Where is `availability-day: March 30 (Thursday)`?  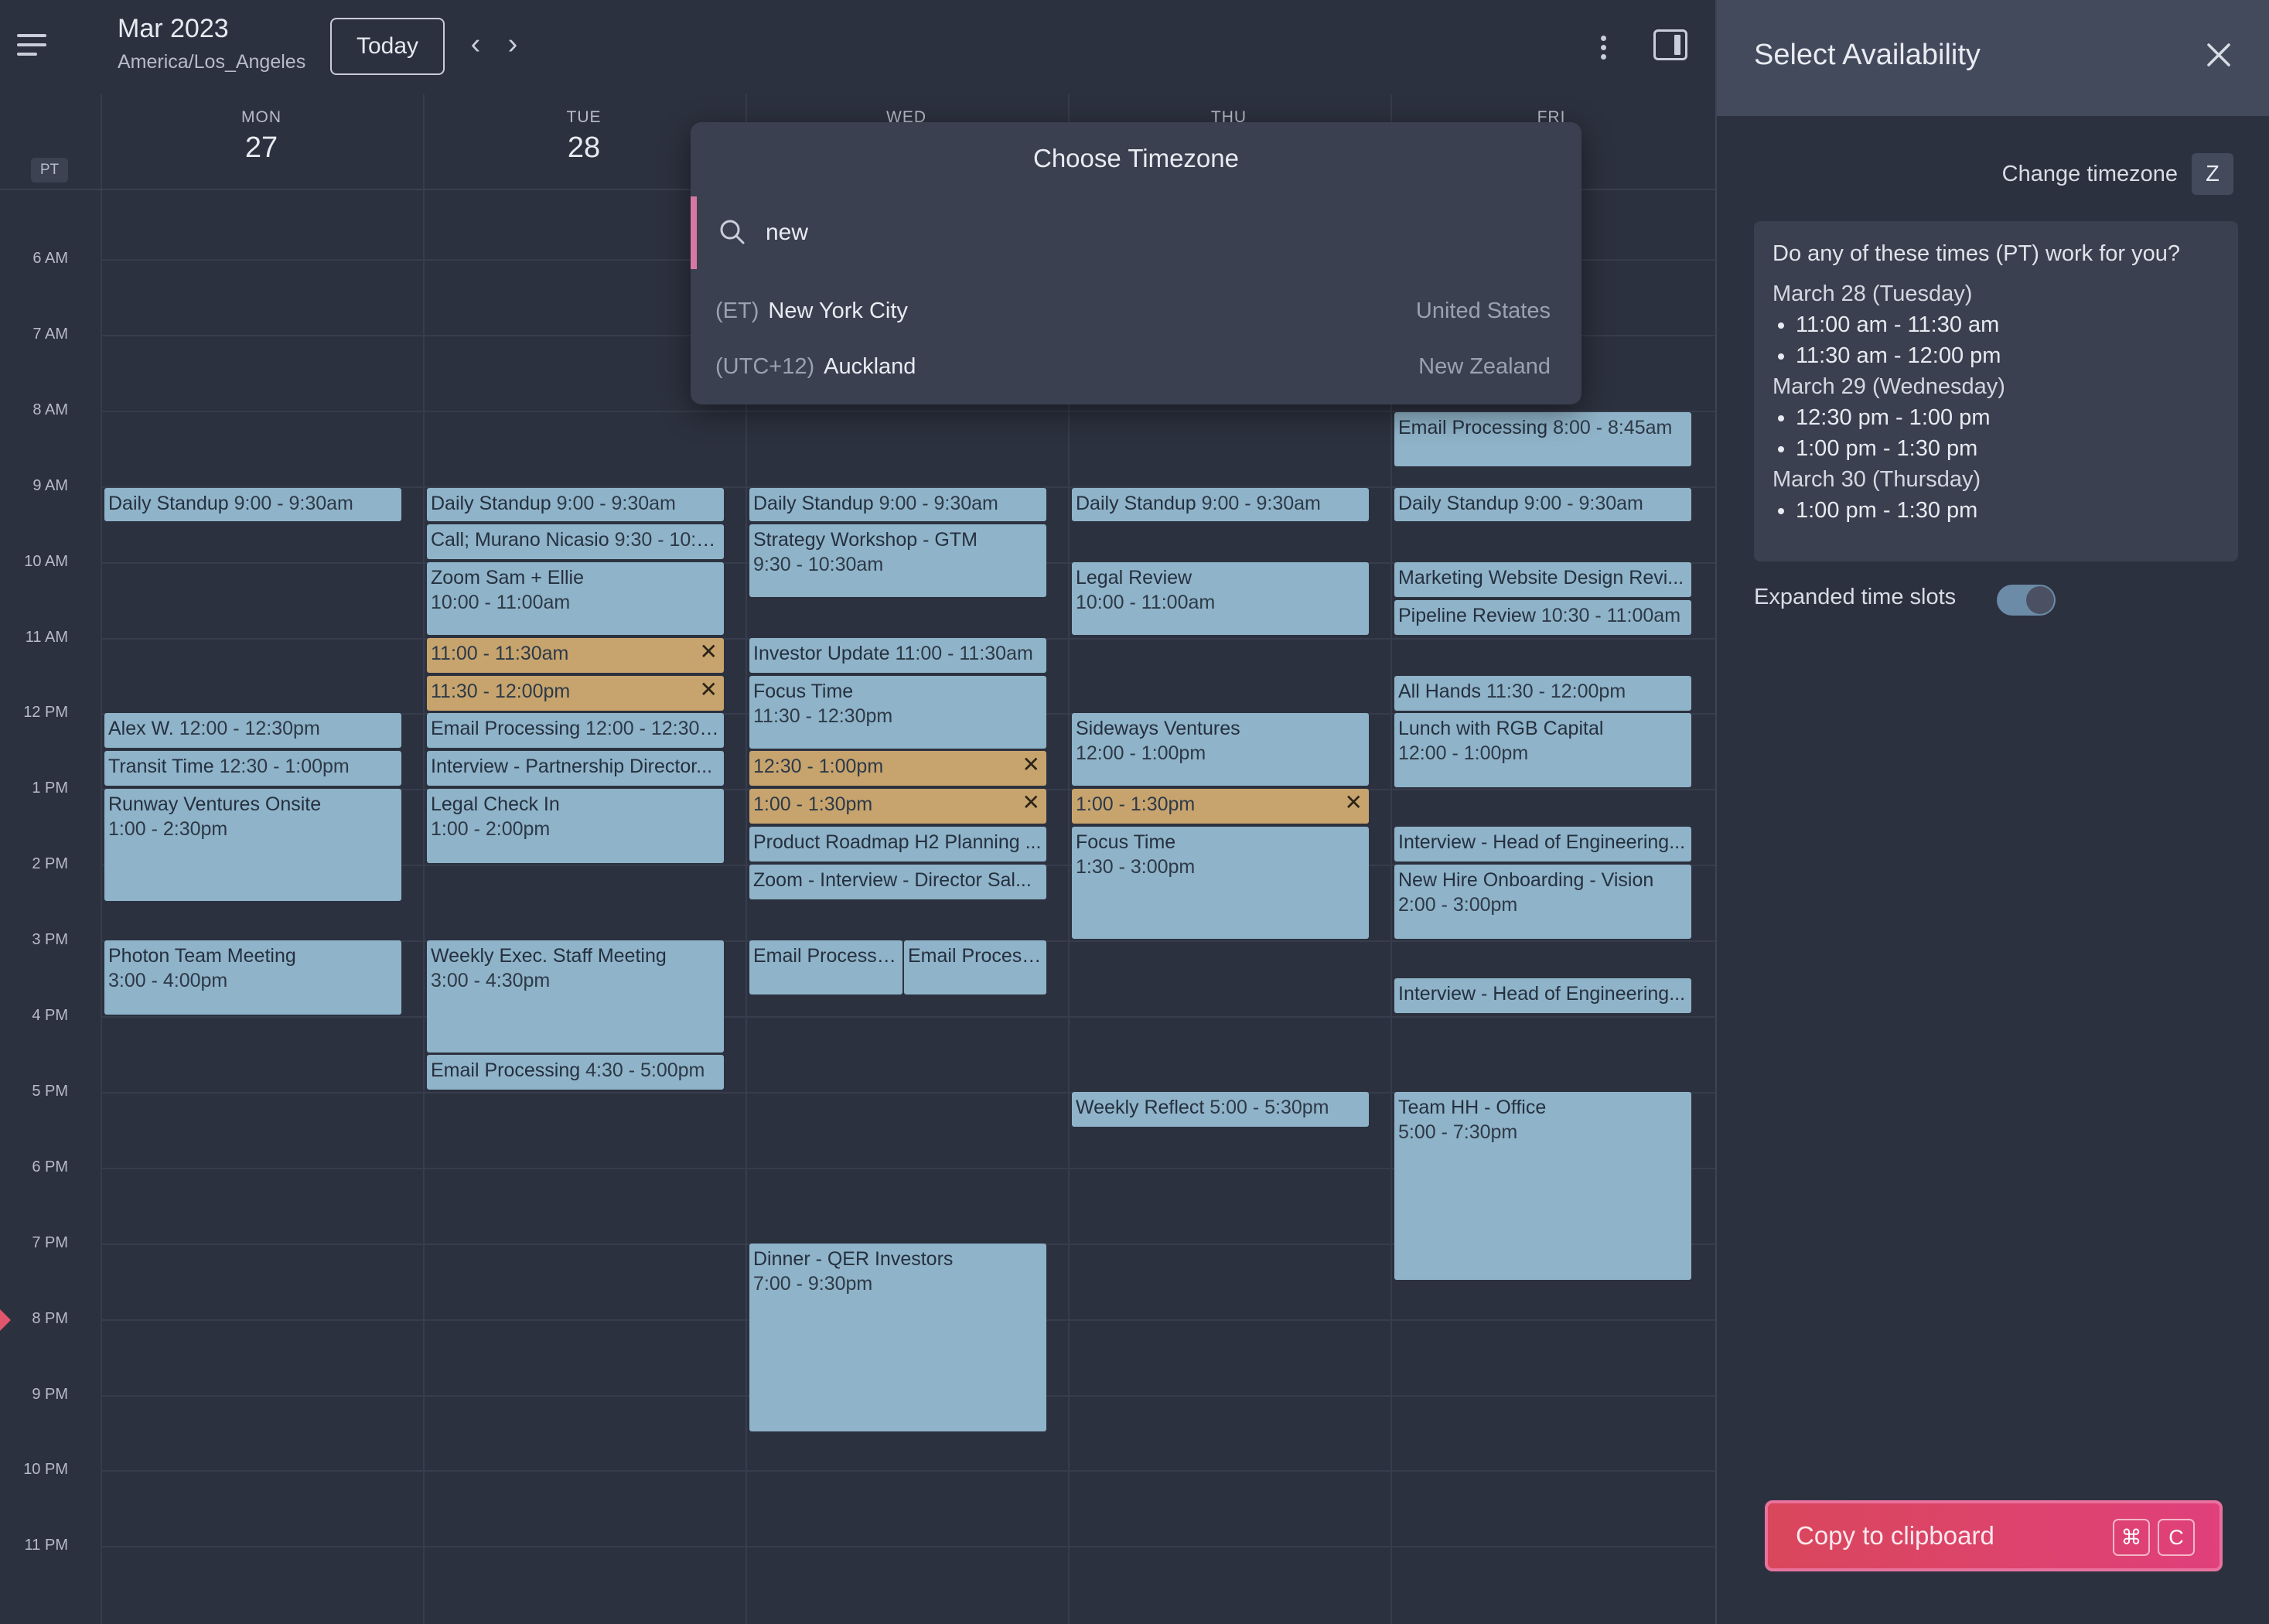 availability-day: March 30 (Thursday) is located at coordinates (1877, 480).